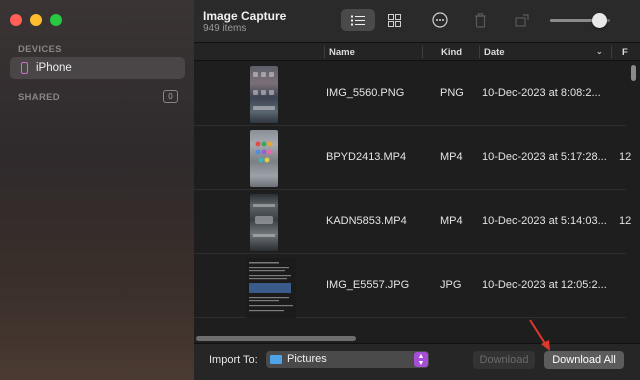  What do you see at coordinates (233, 360) in the screenshot?
I see `import-to-label: Import To:` at bounding box center [233, 360].